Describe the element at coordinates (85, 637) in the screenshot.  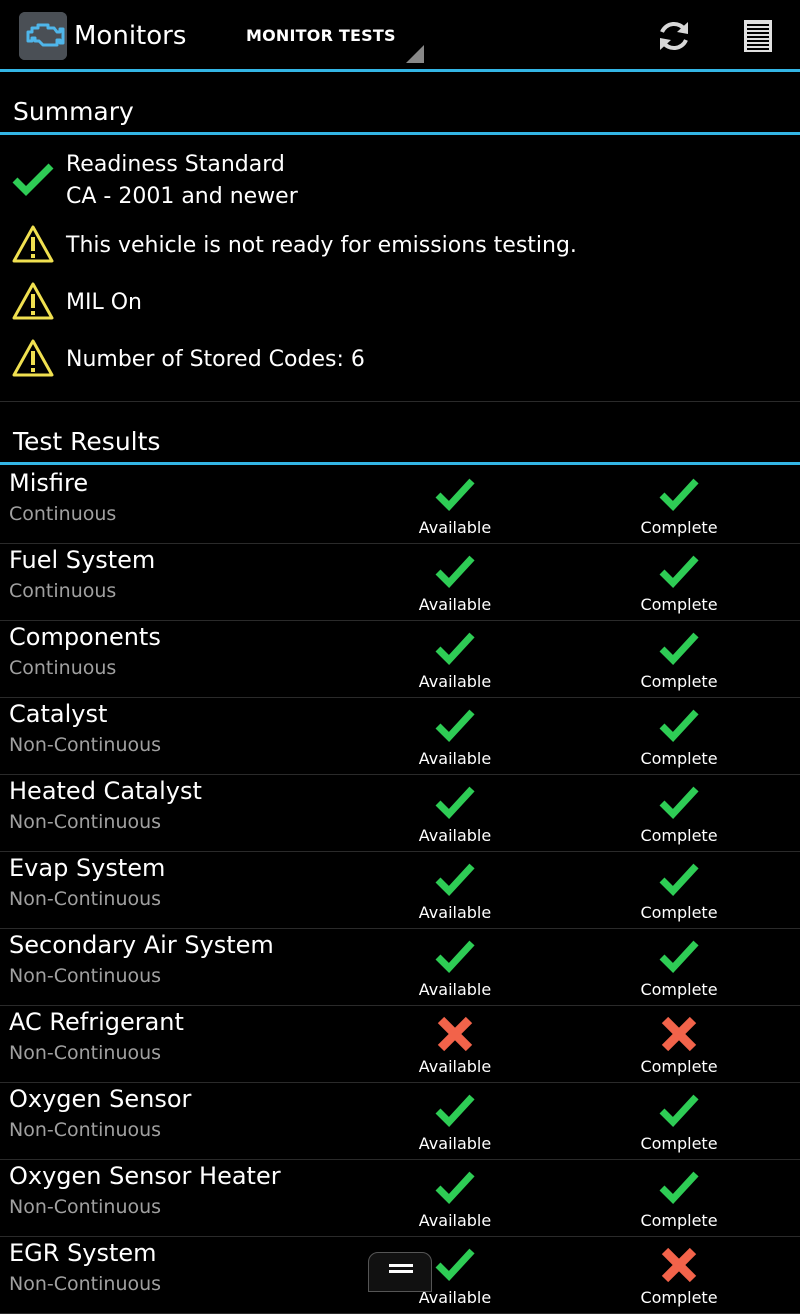
I see `monitor-name: Components` at that location.